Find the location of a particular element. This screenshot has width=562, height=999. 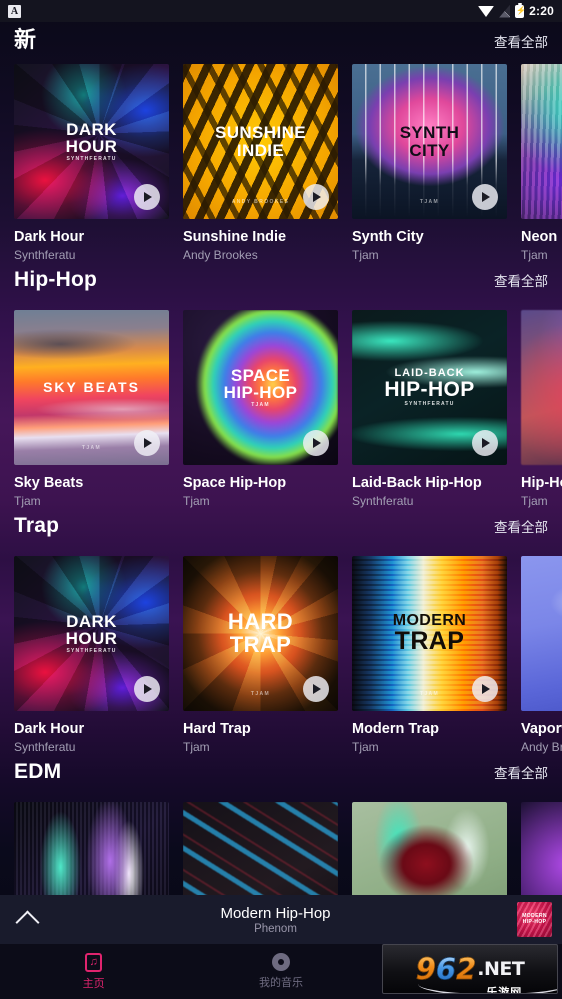

album-art-title: SUNSHINE INDIE is located at coordinates (260, 141).